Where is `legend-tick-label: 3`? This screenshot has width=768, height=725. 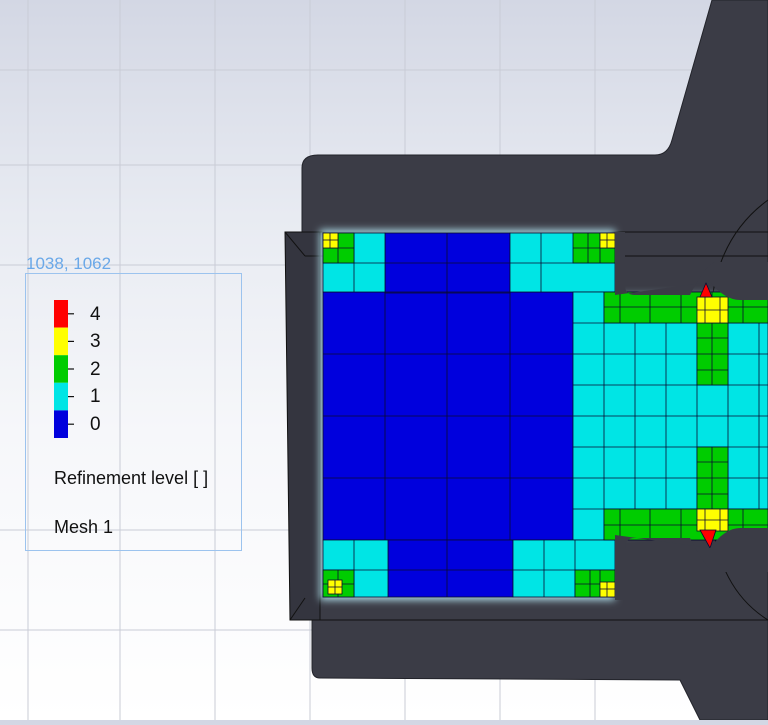
legend-tick-label: 3 is located at coordinates (95, 341).